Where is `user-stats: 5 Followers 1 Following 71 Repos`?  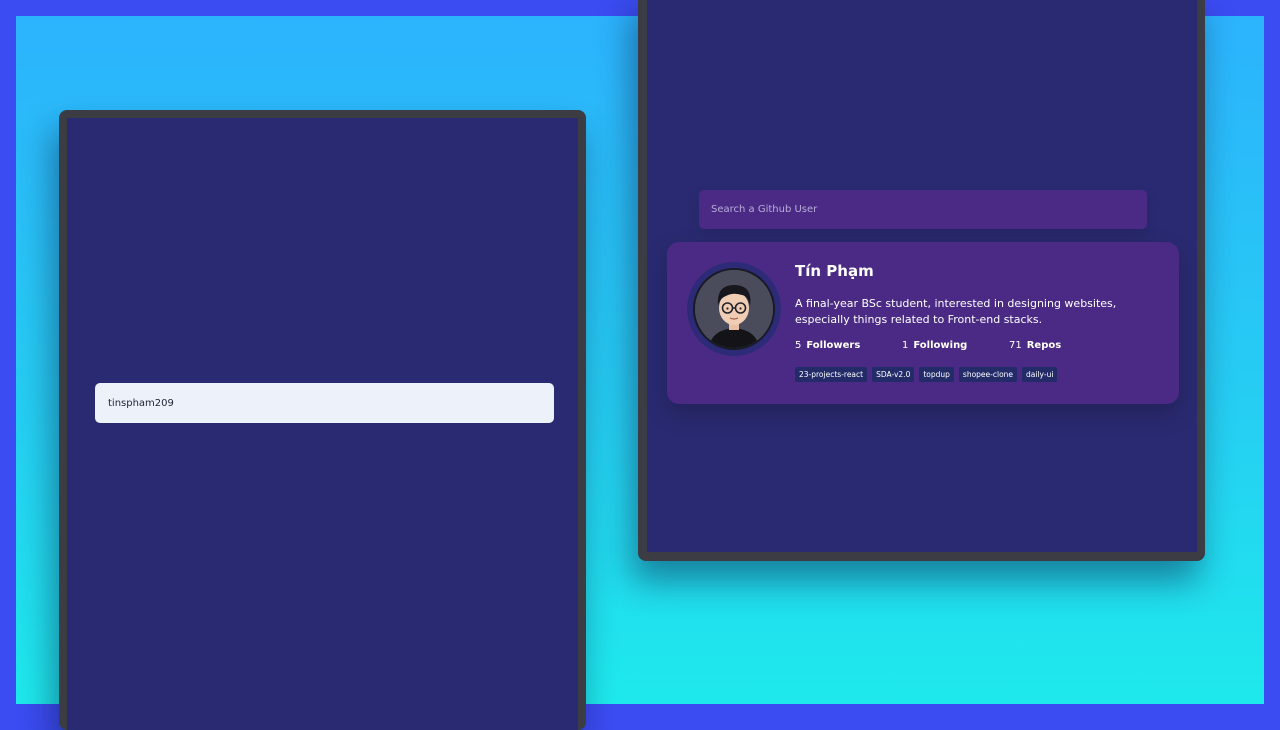 user-stats: 5 Followers 1 Following 71 Repos is located at coordinates (977, 345).